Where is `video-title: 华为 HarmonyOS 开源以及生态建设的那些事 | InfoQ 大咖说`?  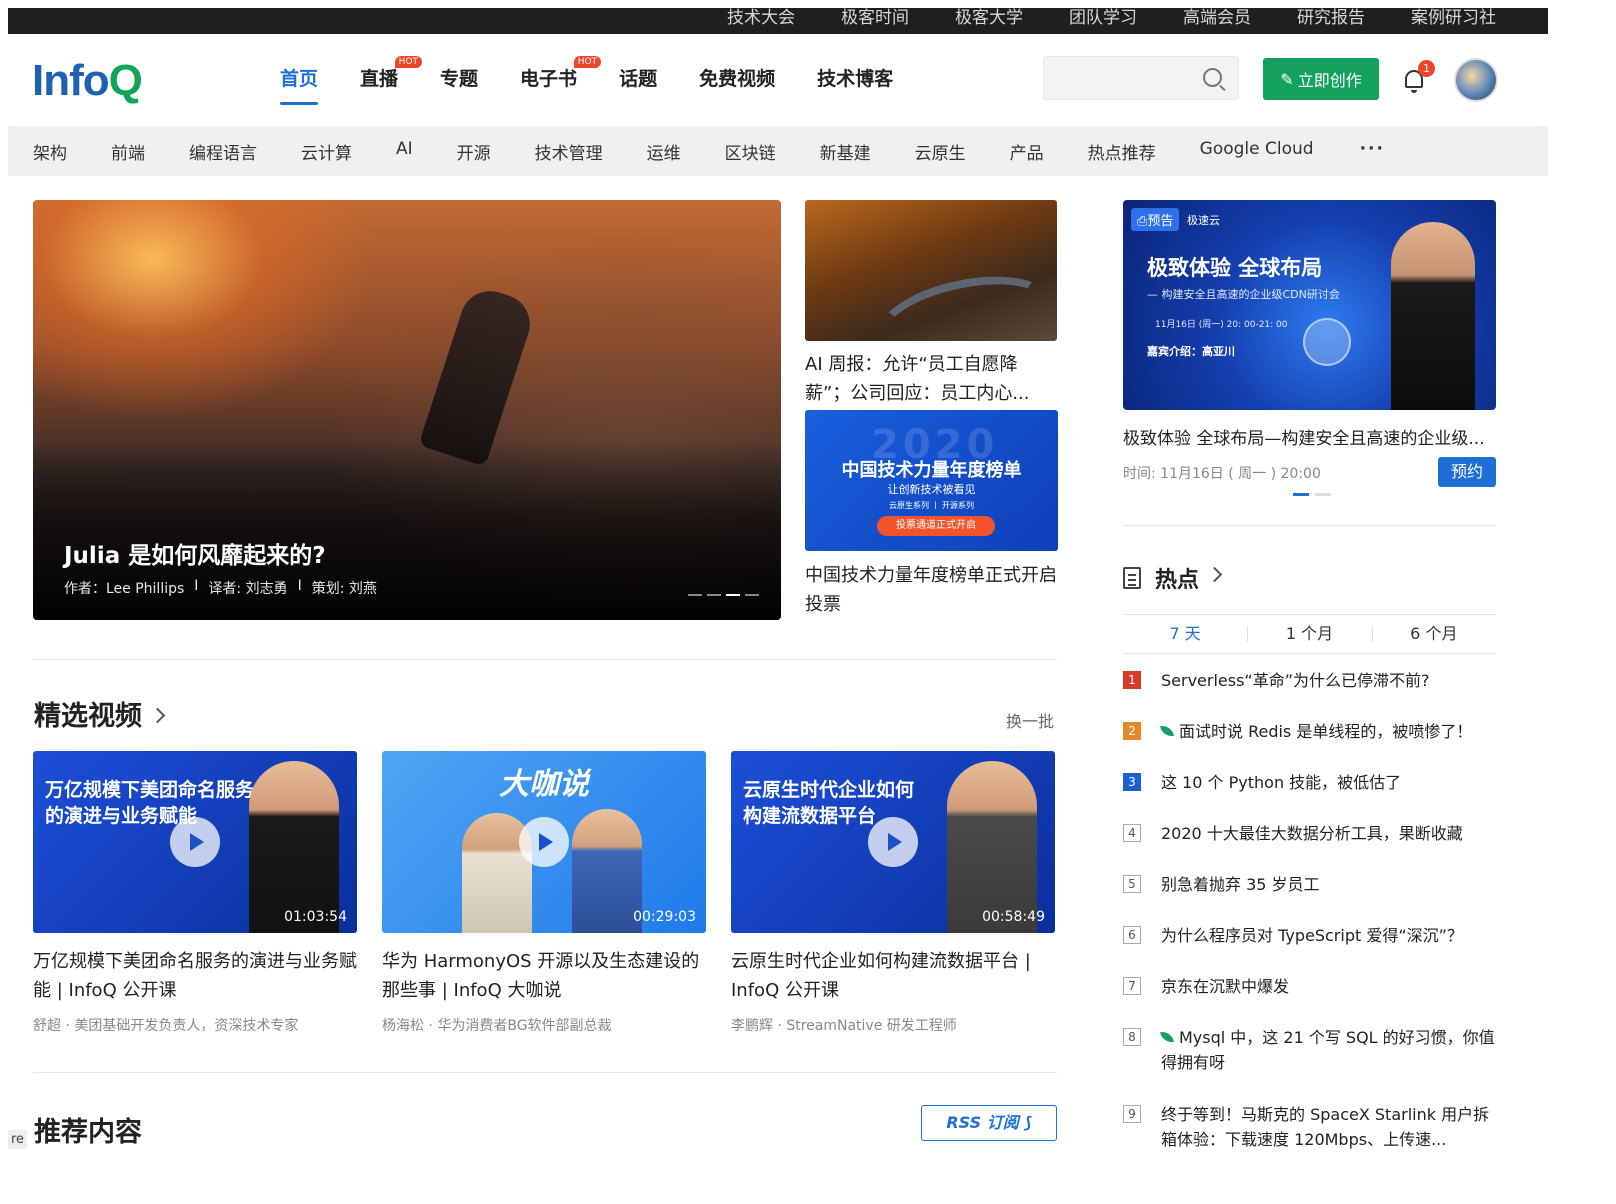
video-title: 华为 HarmonyOS 开源以及生态建设的那些事 | InfoQ 大咖说 is located at coordinates (544, 976).